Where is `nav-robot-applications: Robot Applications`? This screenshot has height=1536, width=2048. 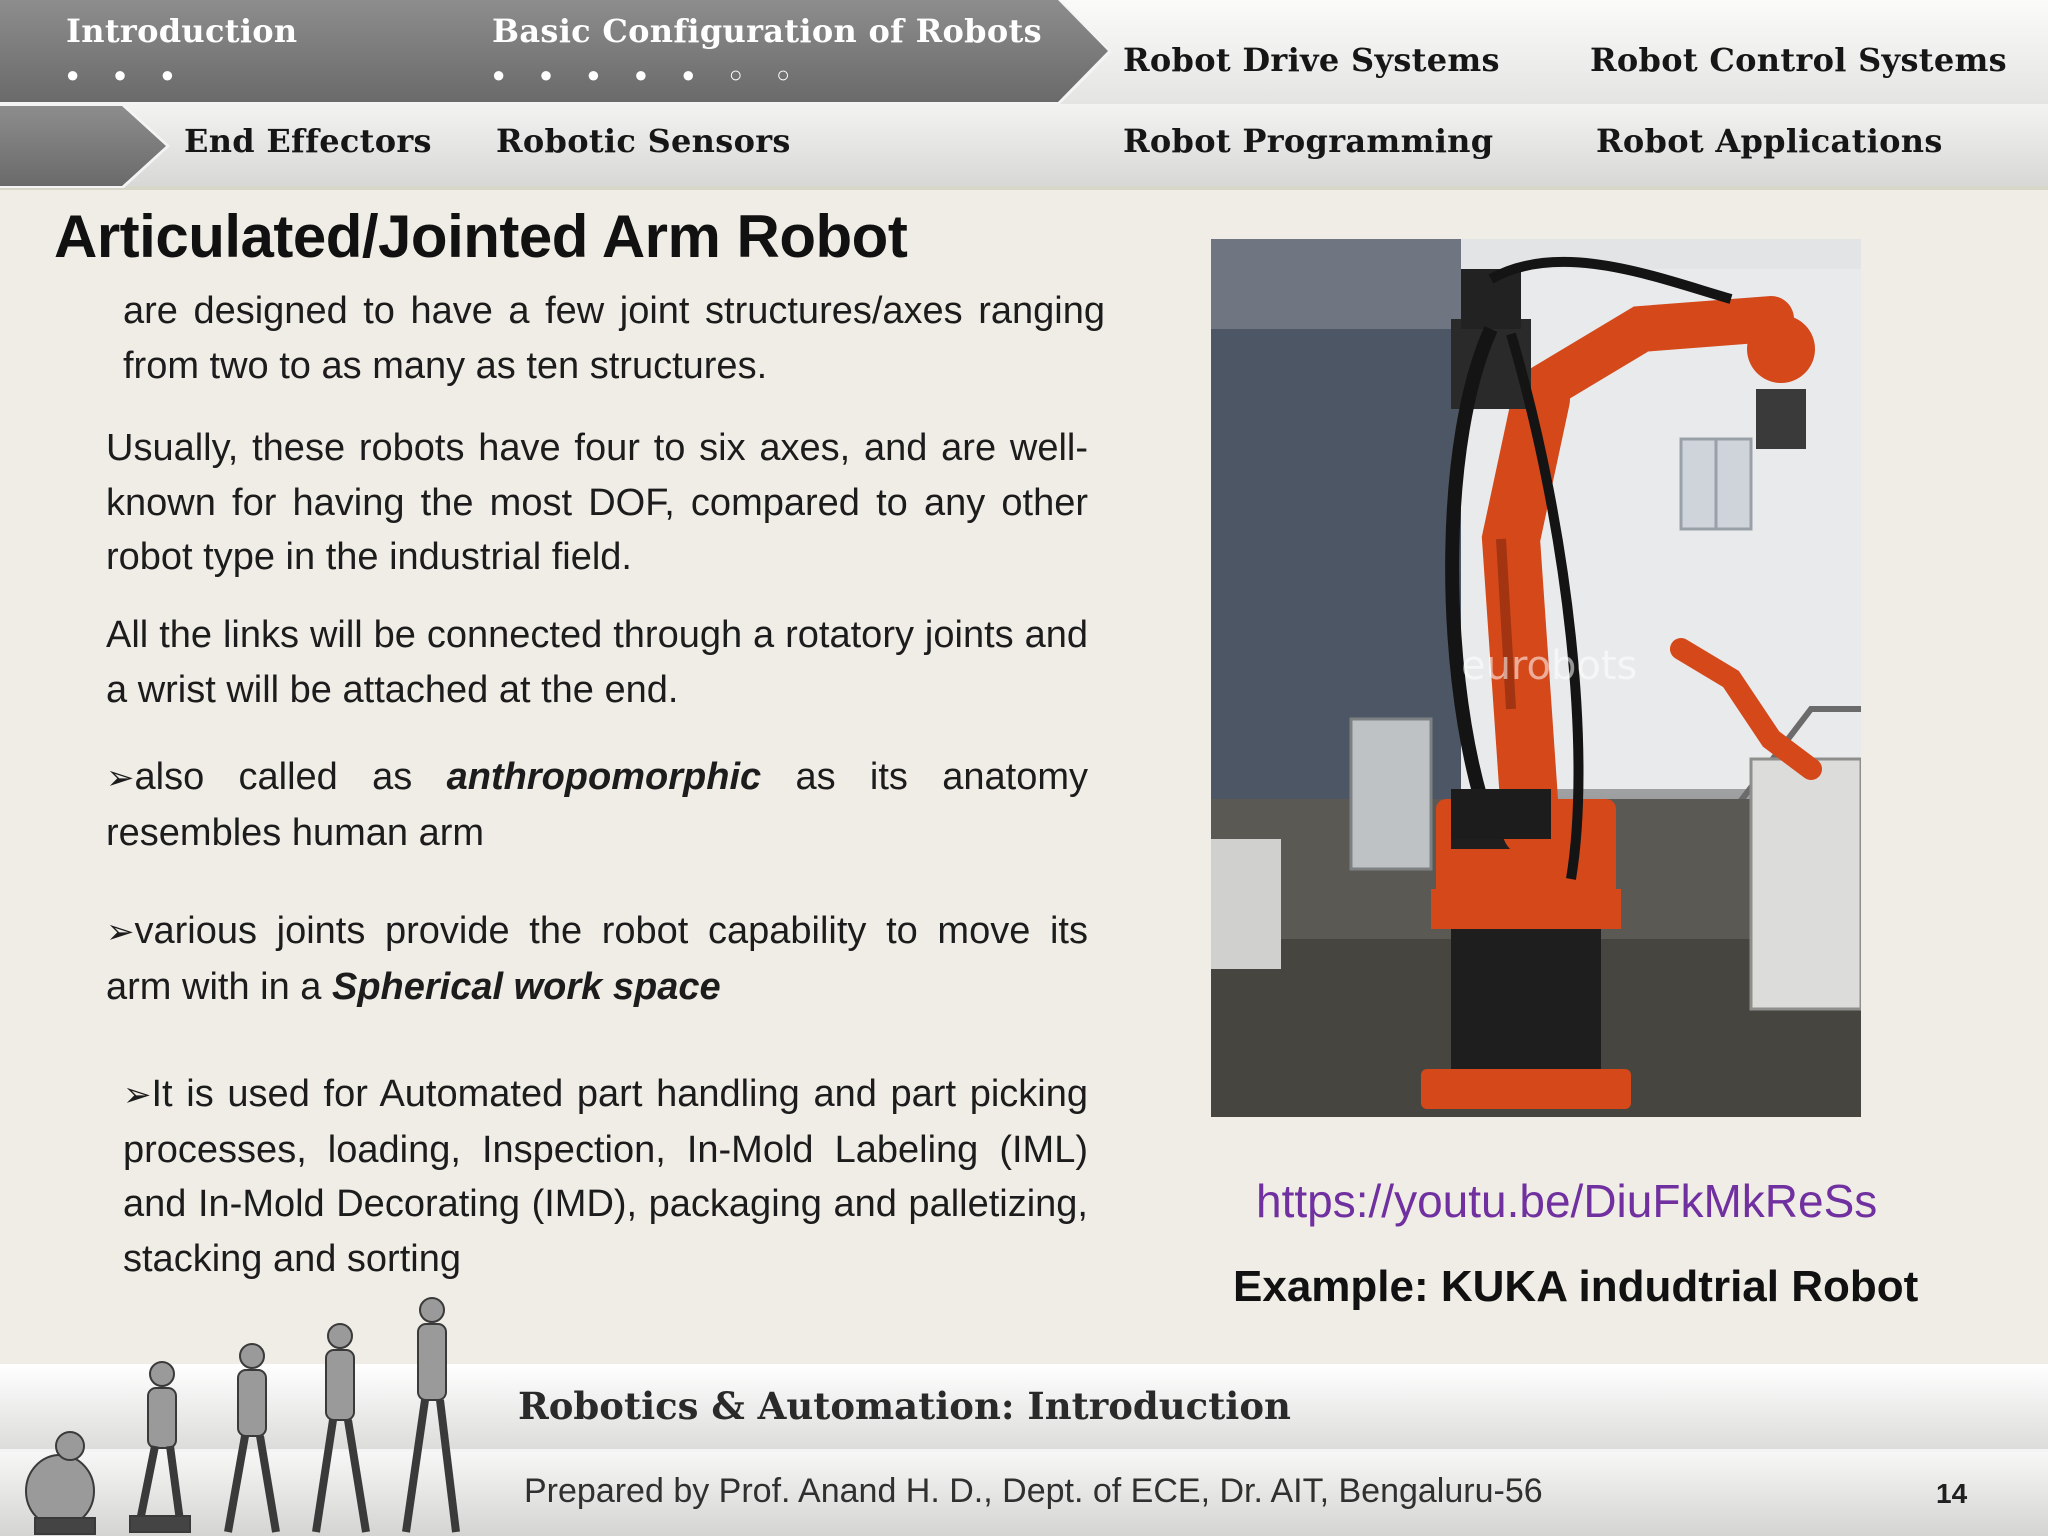
nav-robot-applications: Robot Applications is located at coordinates (1769, 141).